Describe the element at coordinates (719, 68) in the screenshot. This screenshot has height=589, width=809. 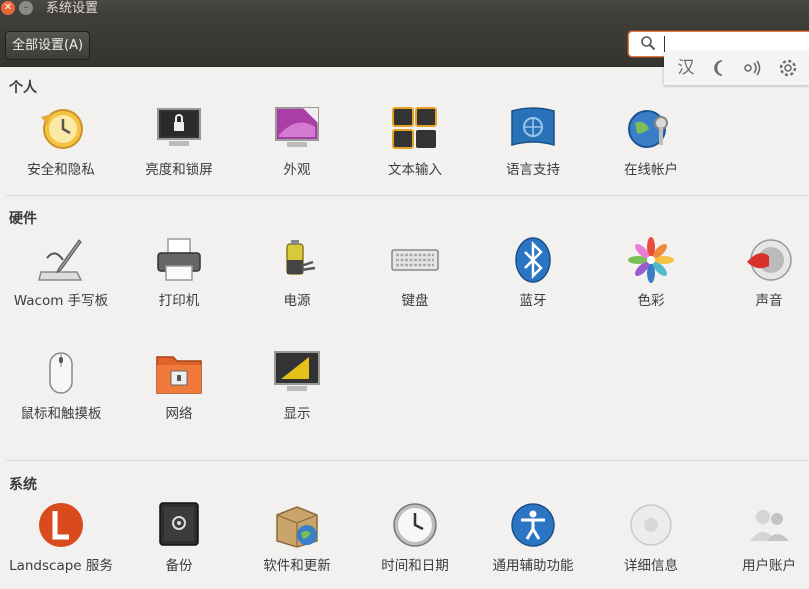
I see `night-icon` at that location.